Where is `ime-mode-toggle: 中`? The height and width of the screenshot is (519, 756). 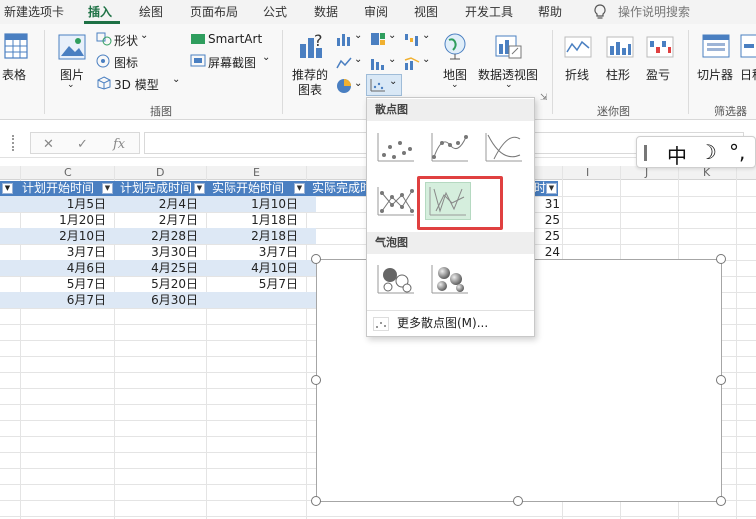
ime-mode-toggle: 中 is located at coordinates (677, 154).